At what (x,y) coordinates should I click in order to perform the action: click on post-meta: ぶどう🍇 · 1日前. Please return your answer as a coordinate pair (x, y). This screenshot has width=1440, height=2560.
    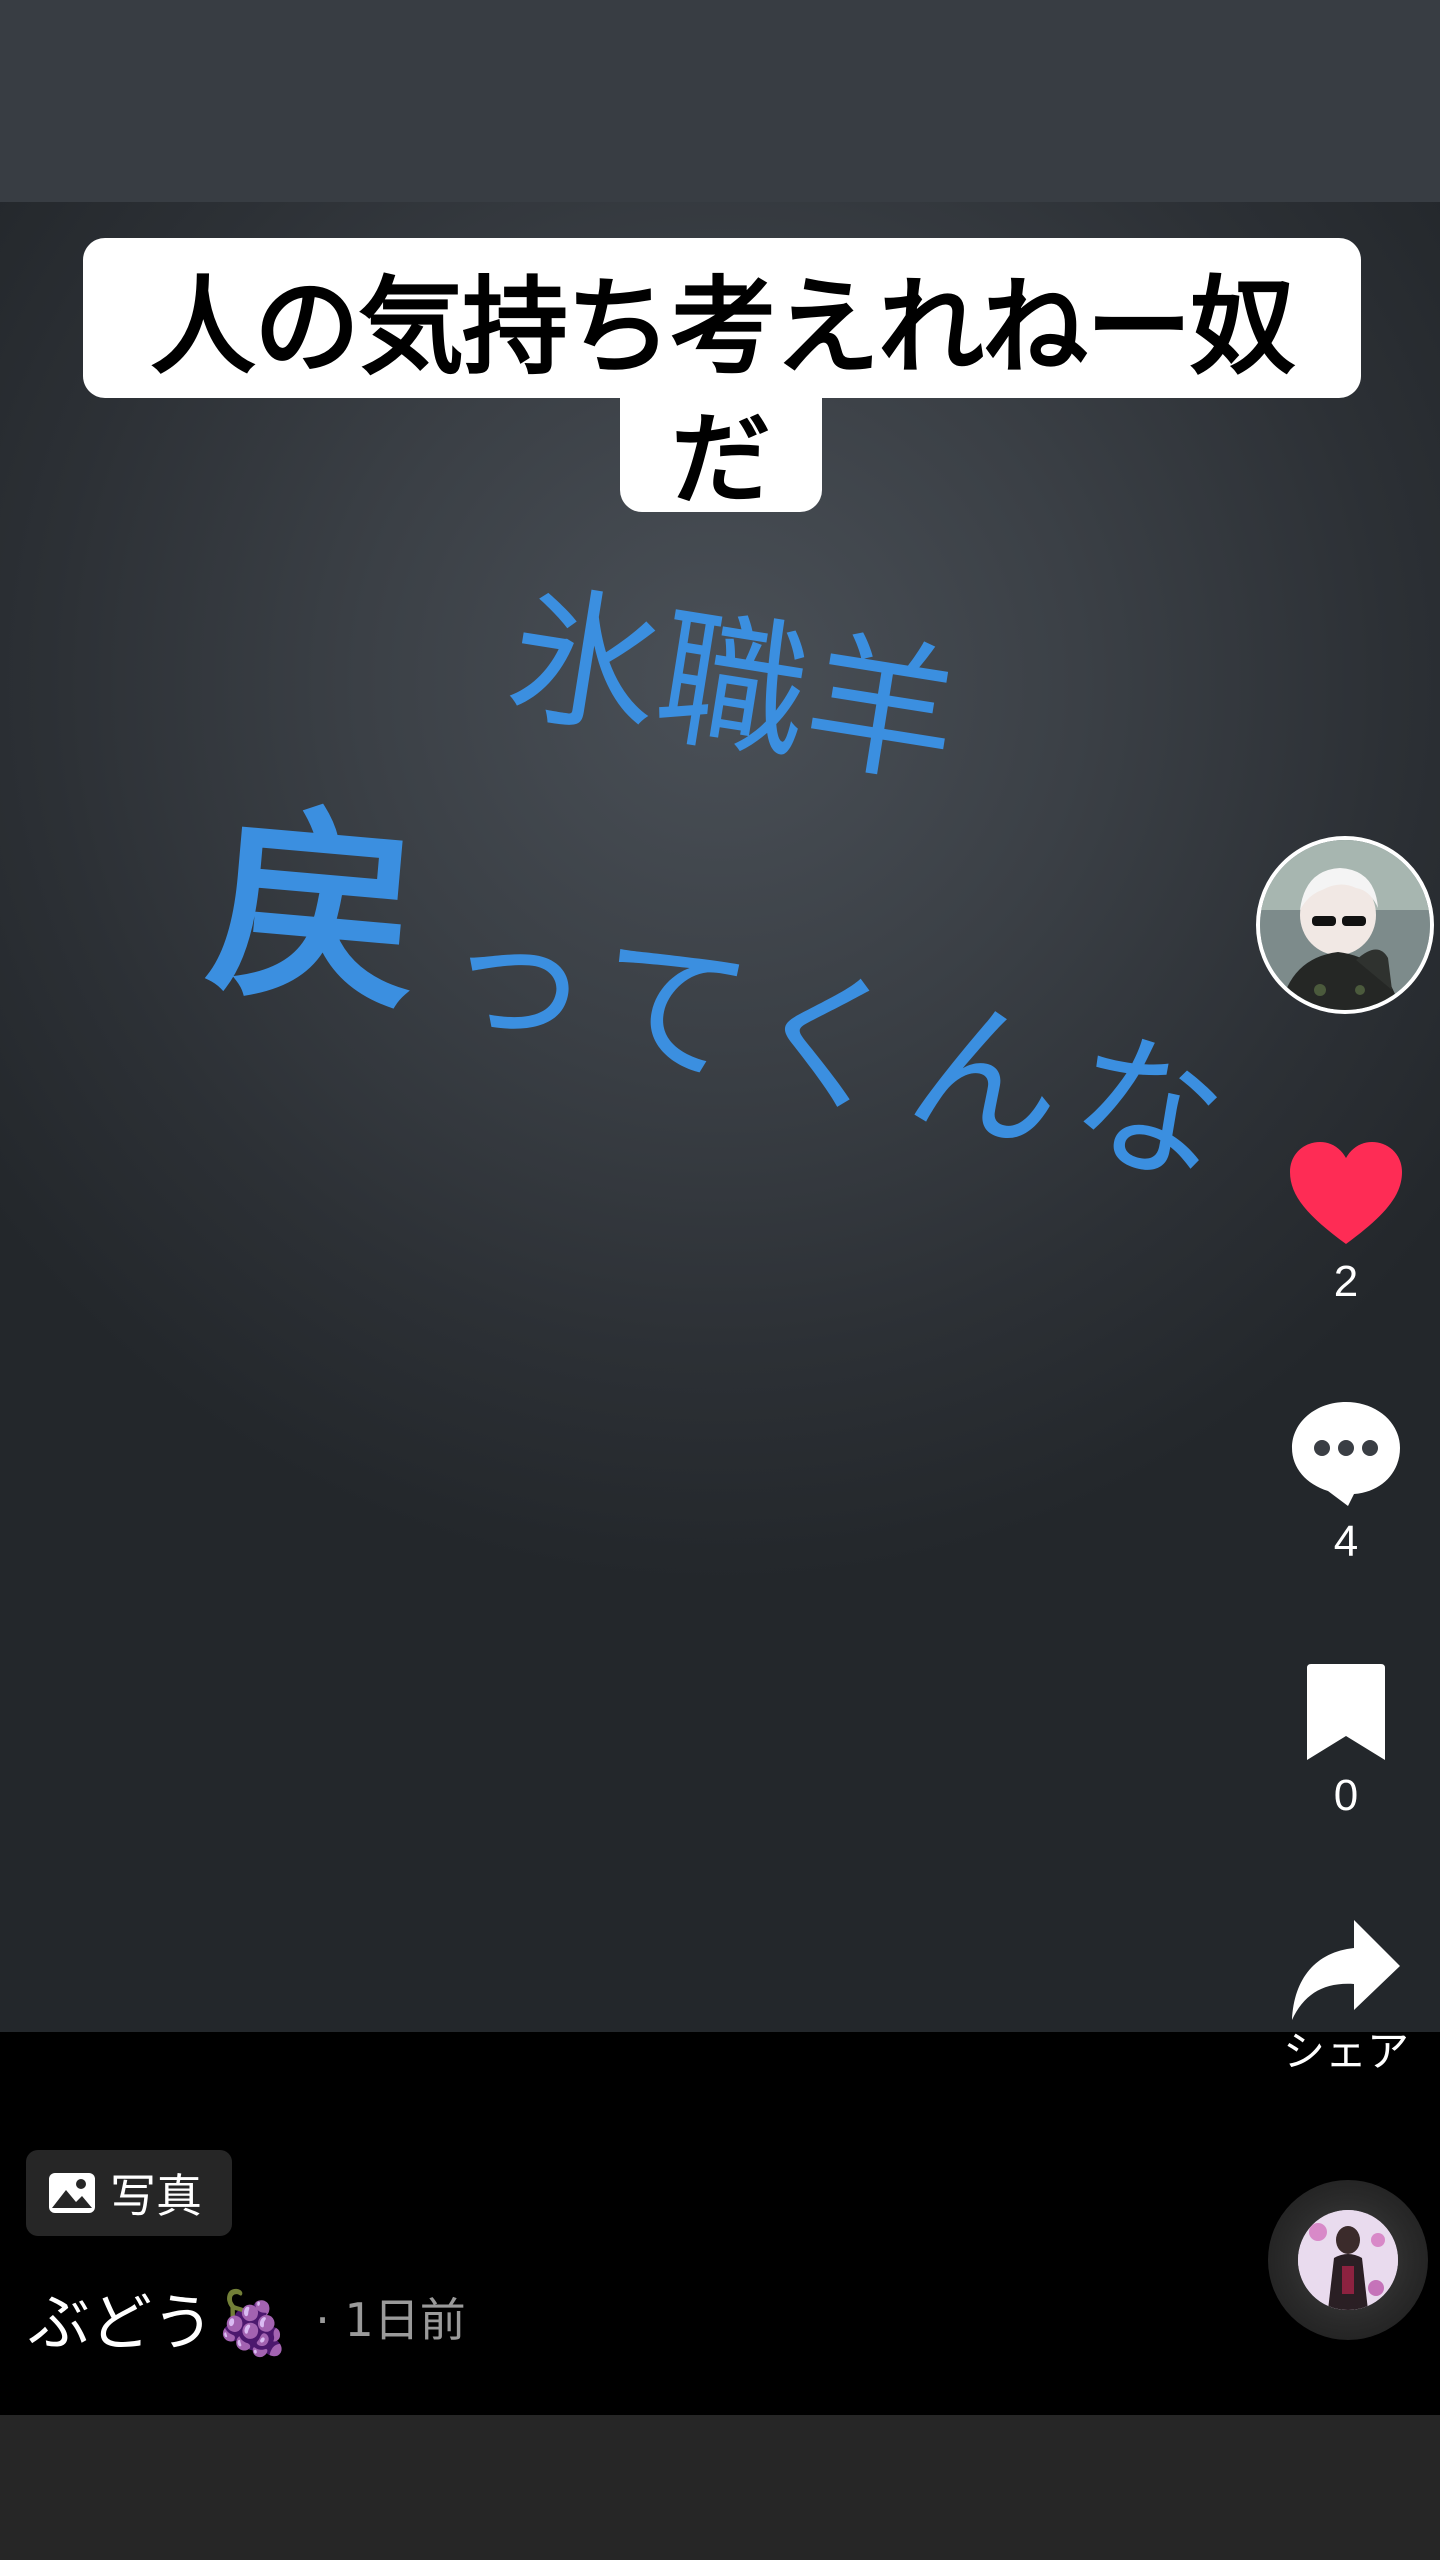
    Looking at the image, I should click on (247, 2317).